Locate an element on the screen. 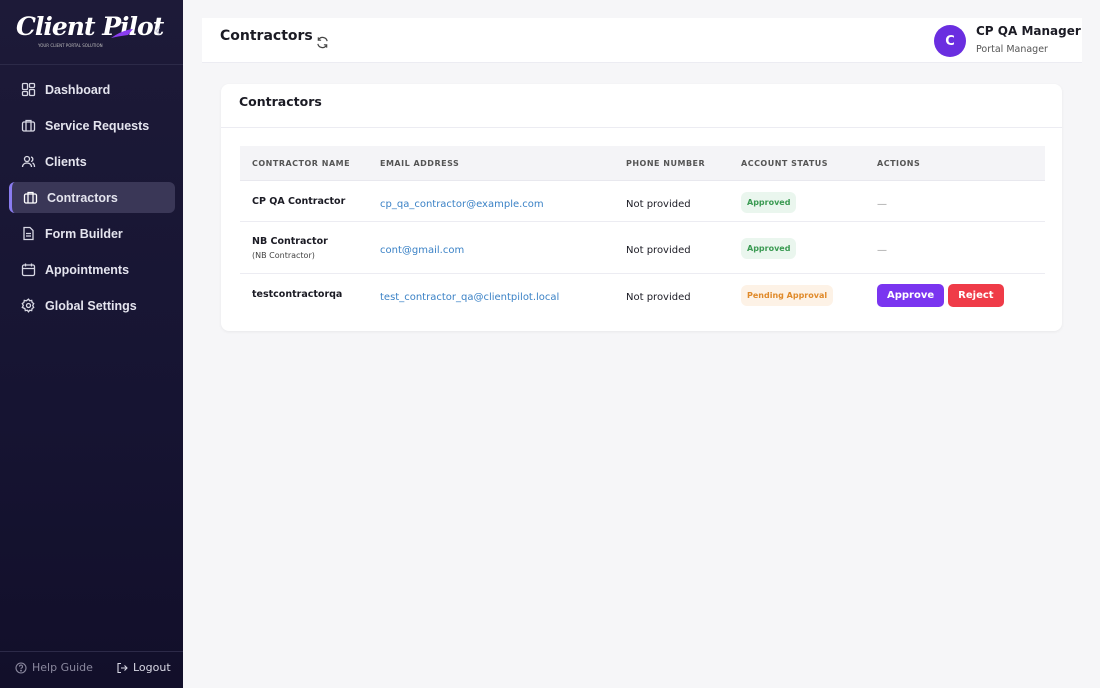 The image size is (1100, 688). sidebar-item-clients: Clients is located at coordinates (92, 161).